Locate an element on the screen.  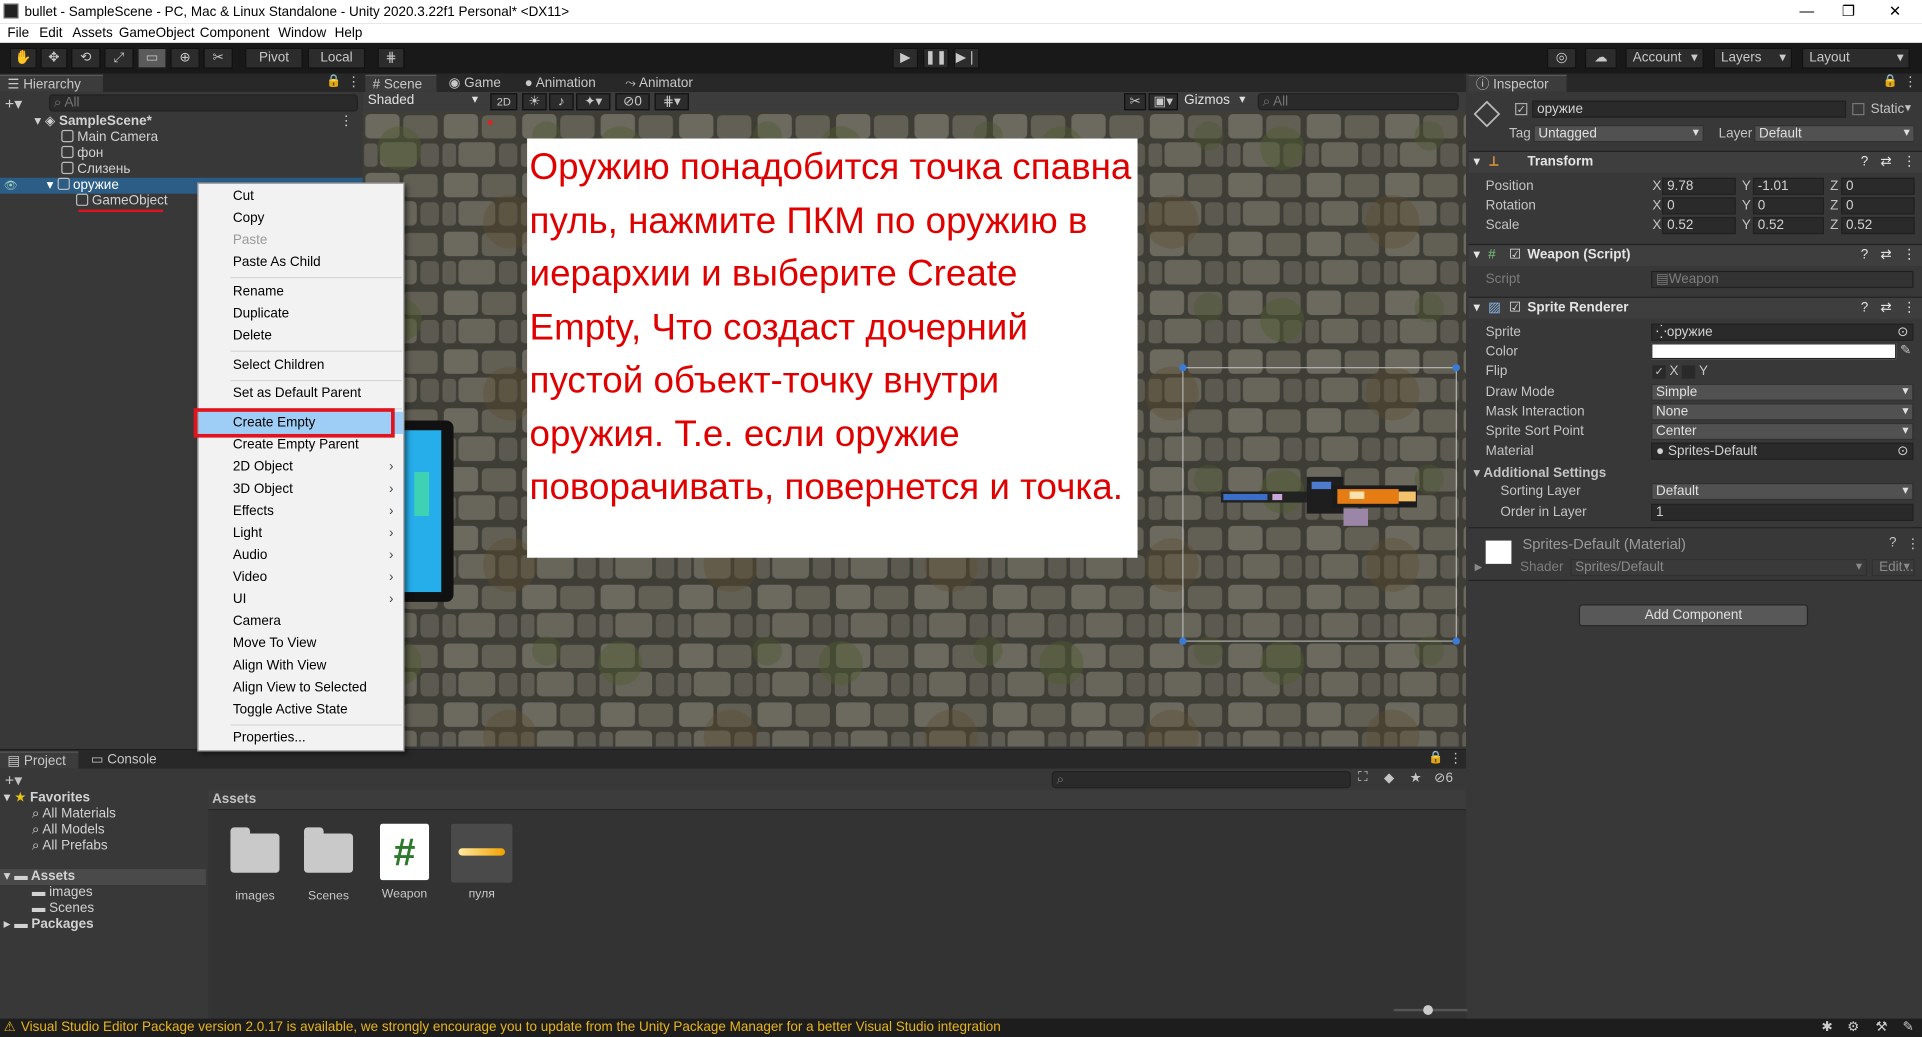
menu-item-align-view-to-selected: Align View to Selected is located at coordinates (301, 688).